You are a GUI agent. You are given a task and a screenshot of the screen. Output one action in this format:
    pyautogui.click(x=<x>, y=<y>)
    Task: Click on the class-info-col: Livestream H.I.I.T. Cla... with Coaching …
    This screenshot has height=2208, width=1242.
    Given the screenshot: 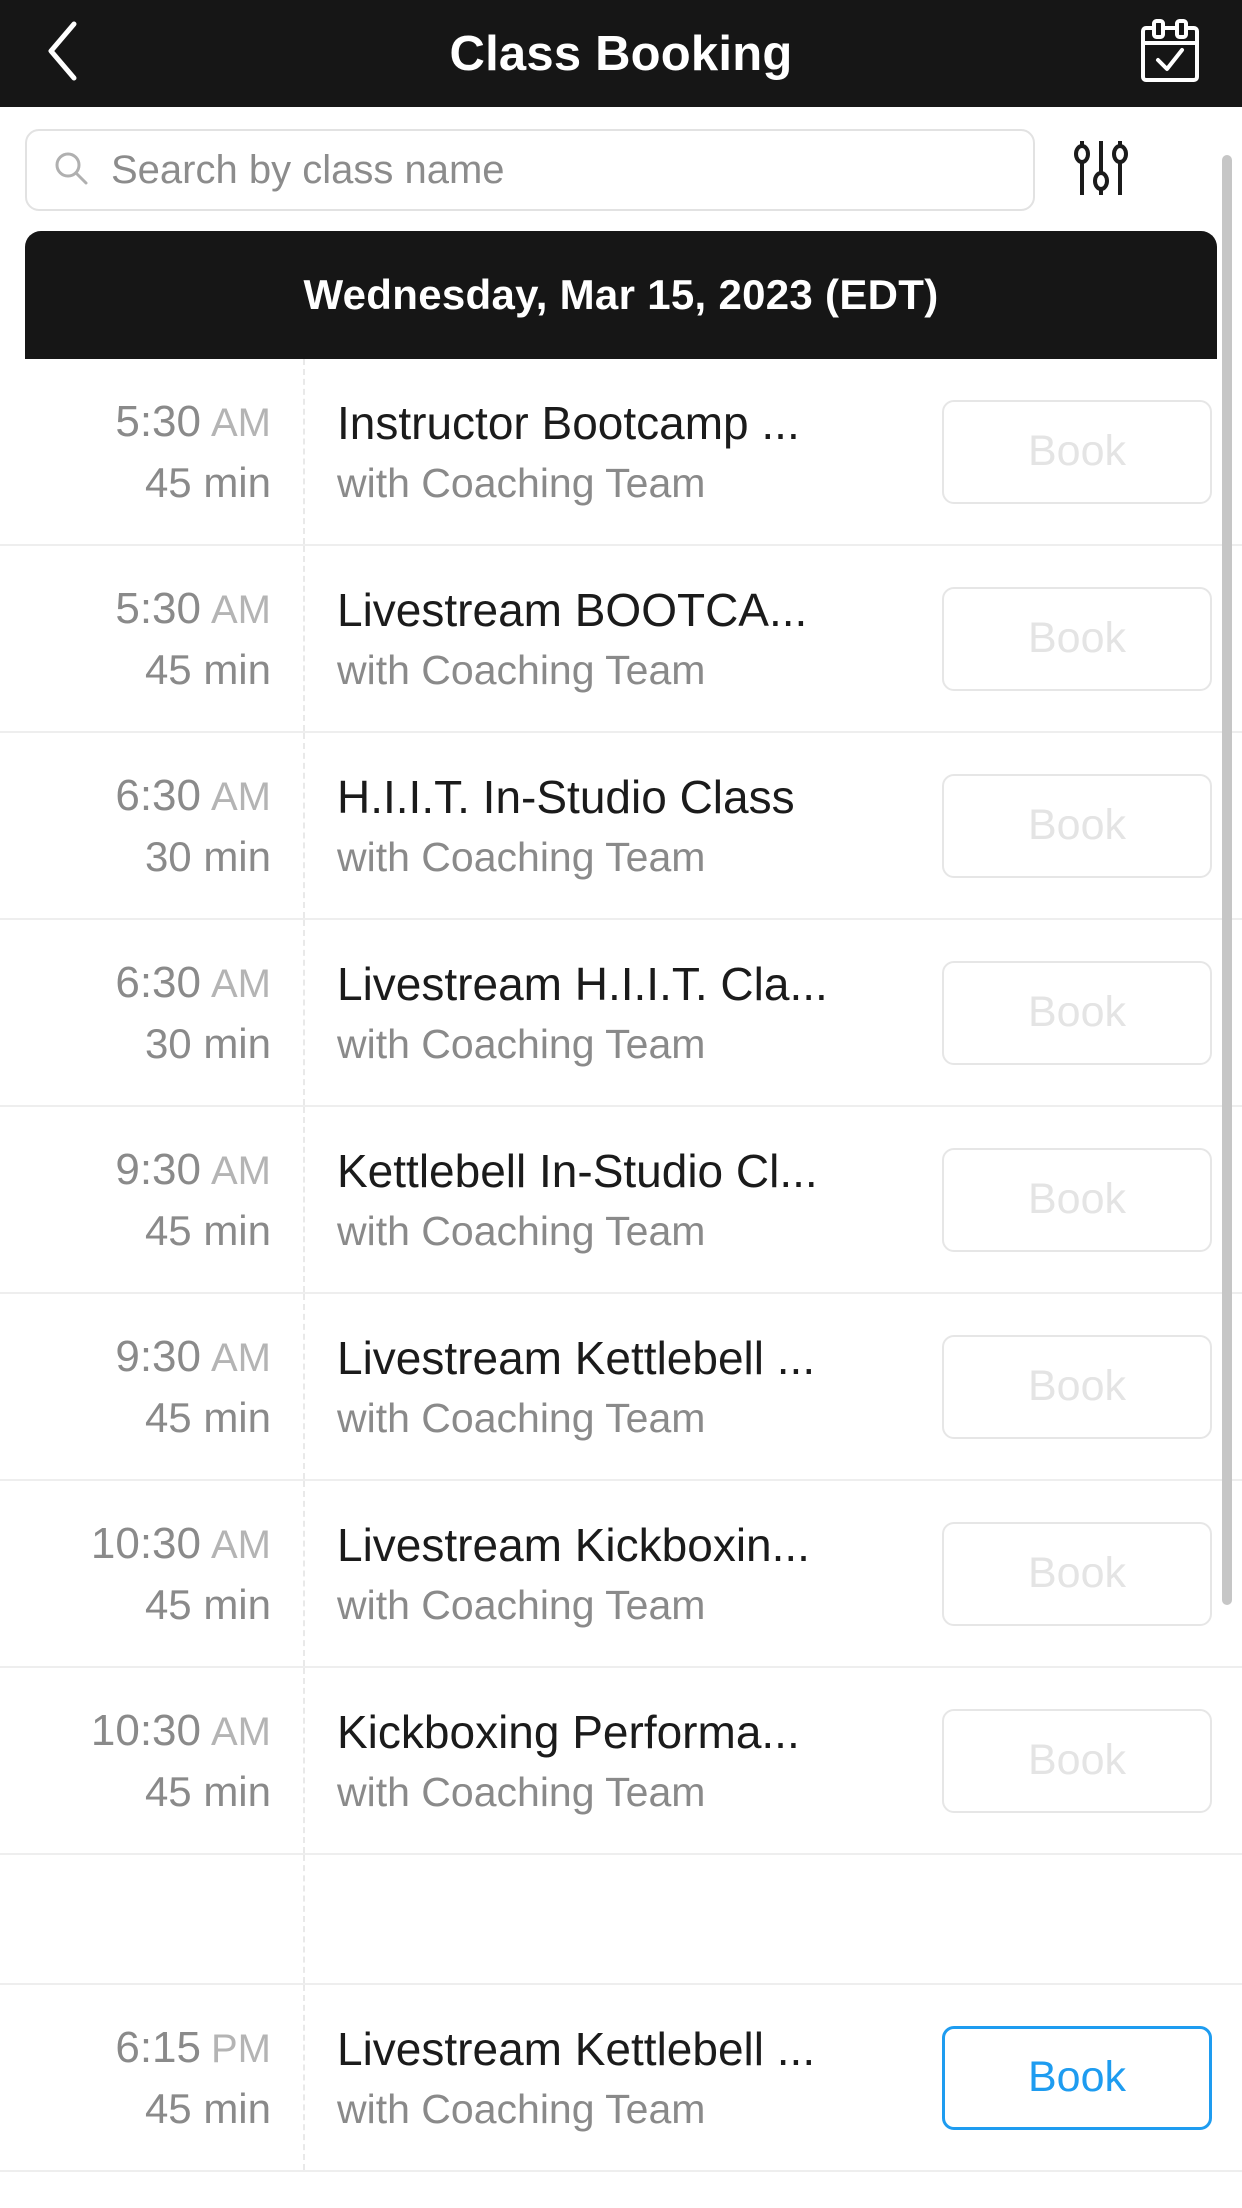 What is the action you would take?
    pyautogui.click(x=623, y=1012)
    